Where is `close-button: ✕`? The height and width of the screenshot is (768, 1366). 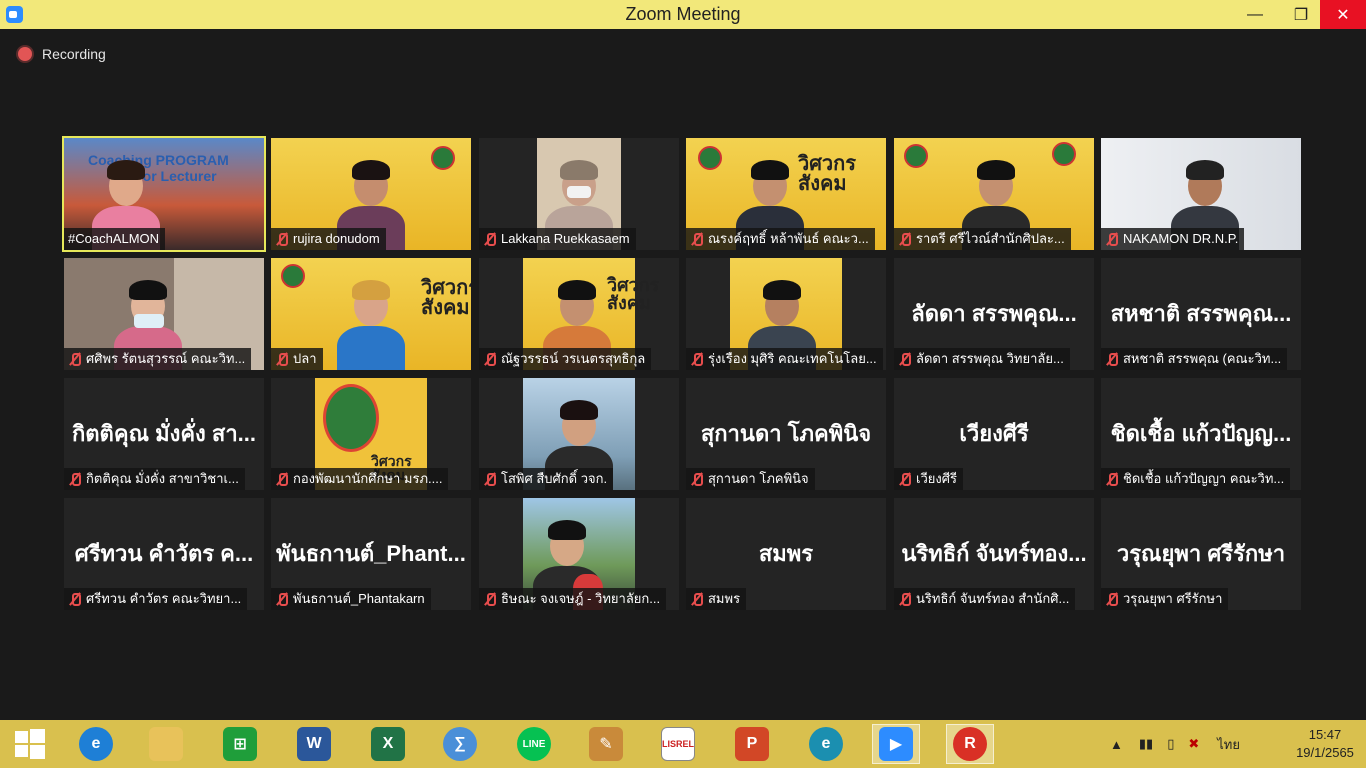
close-button: ✕ is located at coordinates (1343, 14).